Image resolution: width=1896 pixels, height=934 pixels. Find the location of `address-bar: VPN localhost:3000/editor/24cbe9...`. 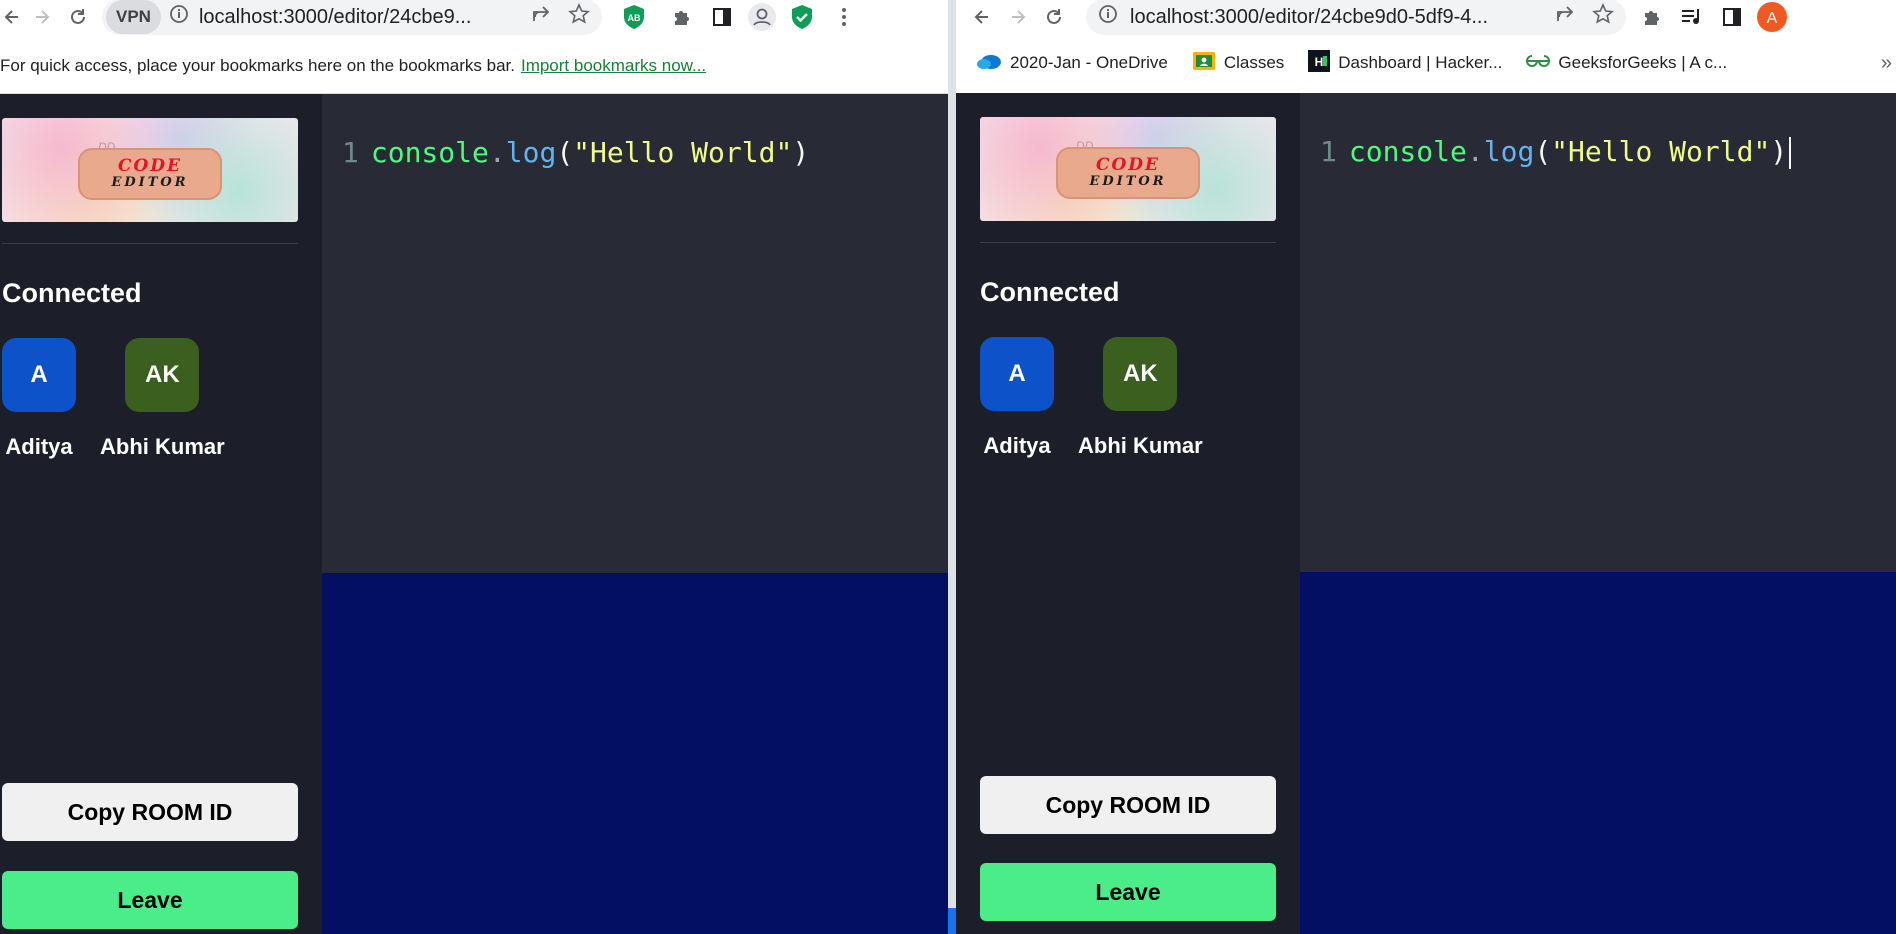

address-bar: VPN localhost:3000/editor/24cbe9... is located at coordinates (352, 17).